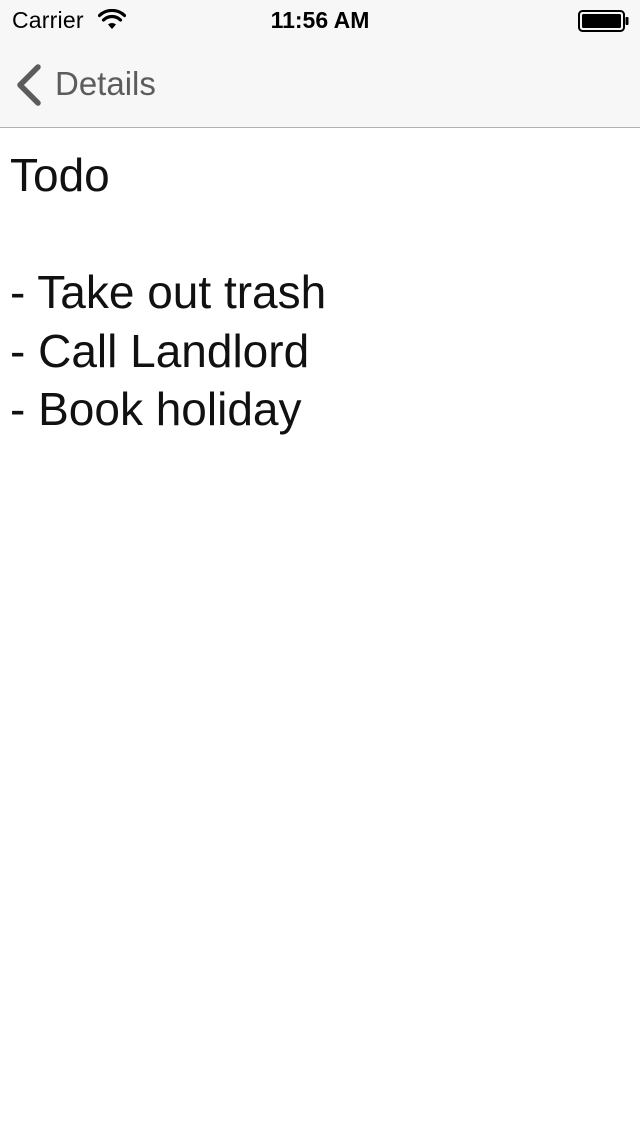  I want to click on note-line, so click(320, 234).